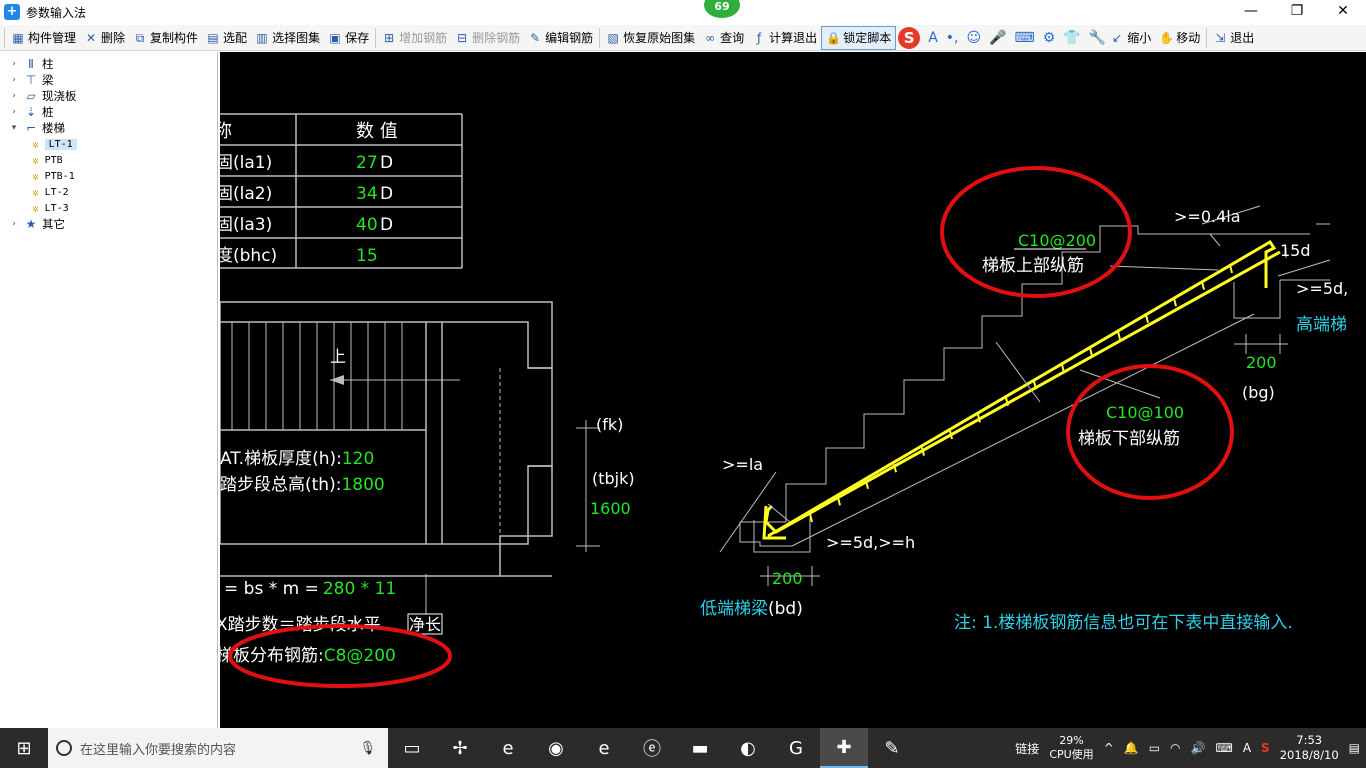 This screenshot has width=1366, height=768. Describe the element at coordinates (652, 748) in the screenshot. I see `ie2-icon: ⓔ` at that location.